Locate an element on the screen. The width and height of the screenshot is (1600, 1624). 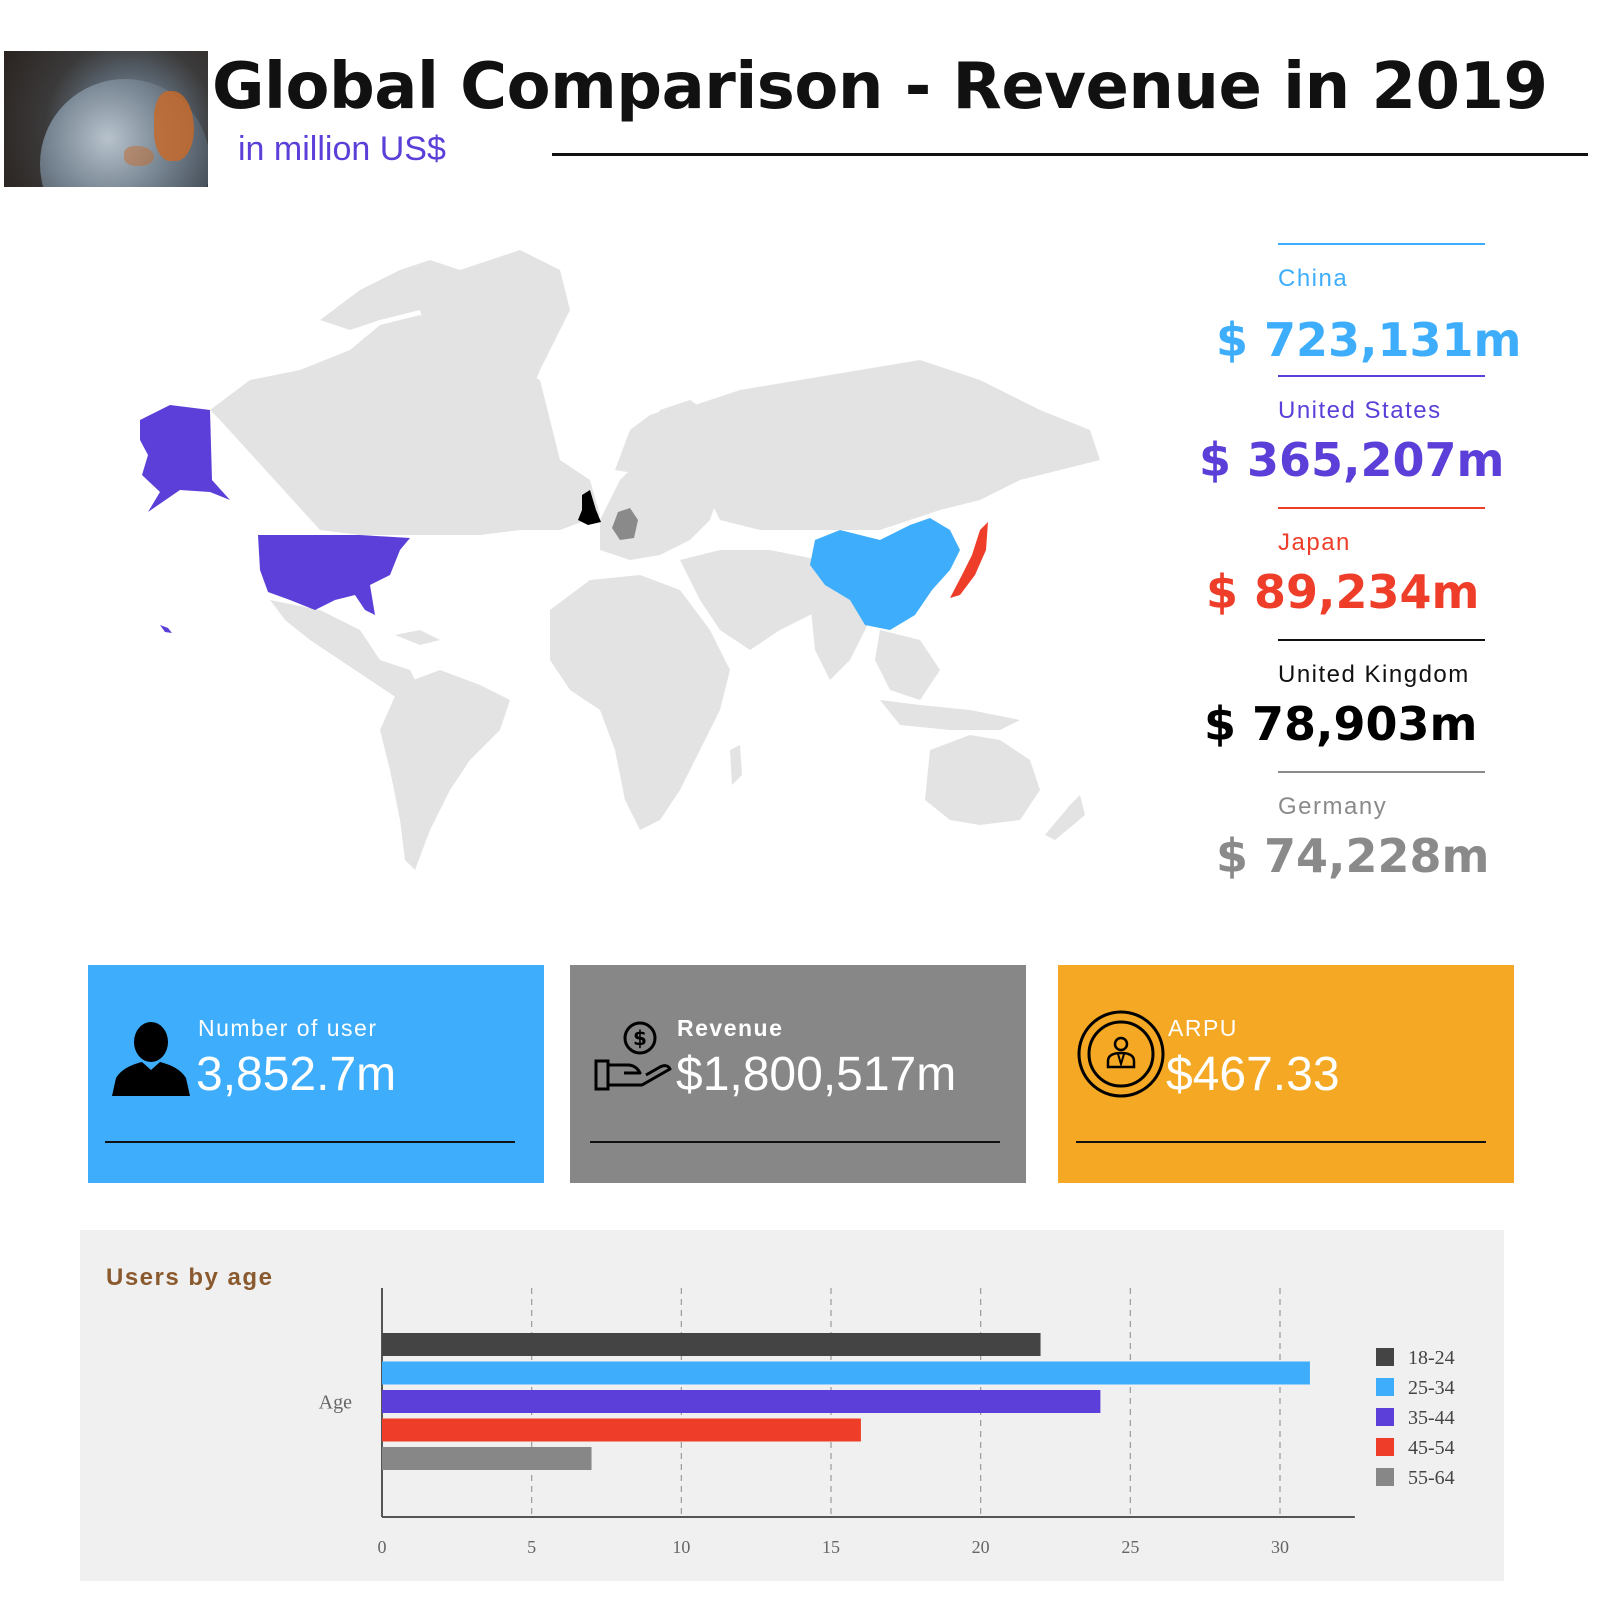
kpi-card-arpu: ARPU $467.33 is located at coordinates (1286, 1074).